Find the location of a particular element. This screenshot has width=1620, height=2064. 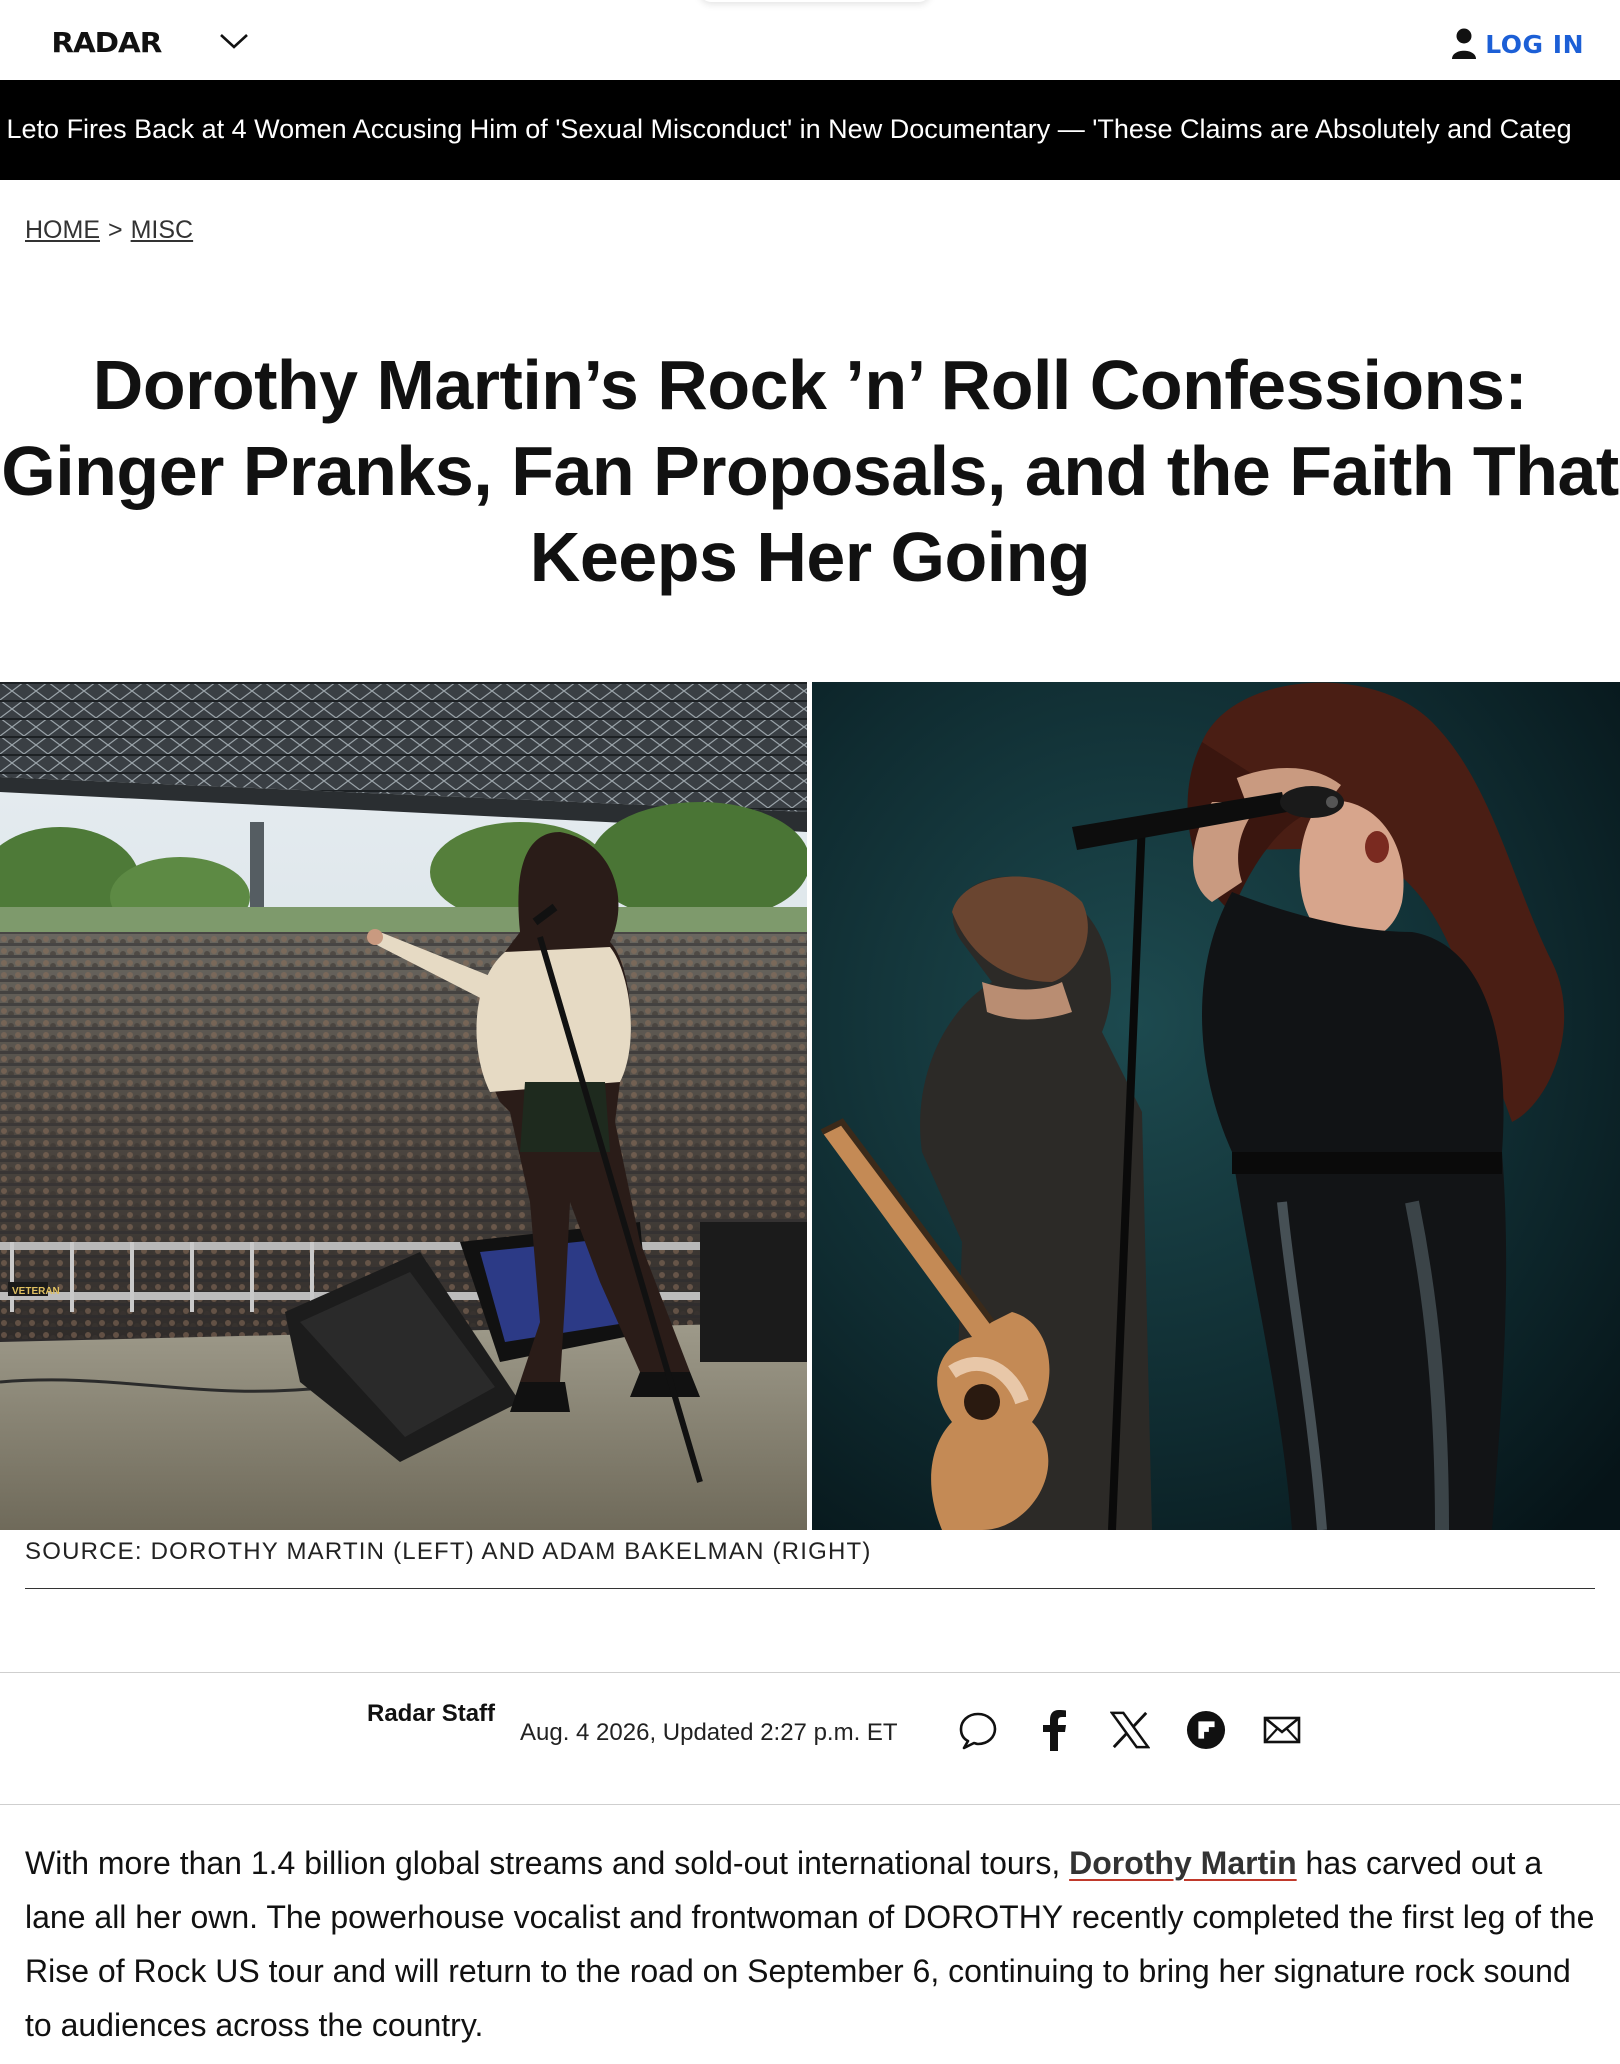

byline-bottom-rule is located at coordinates (810, 1804).